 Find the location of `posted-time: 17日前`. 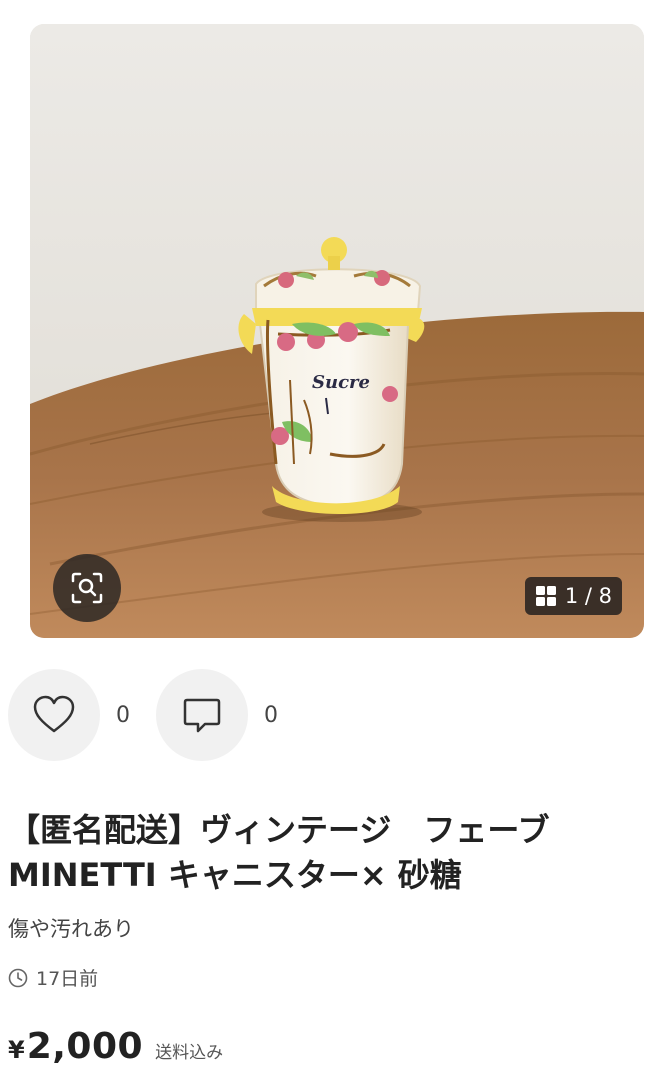

posted-time: 17日前 is located at coordinates (53, 977).